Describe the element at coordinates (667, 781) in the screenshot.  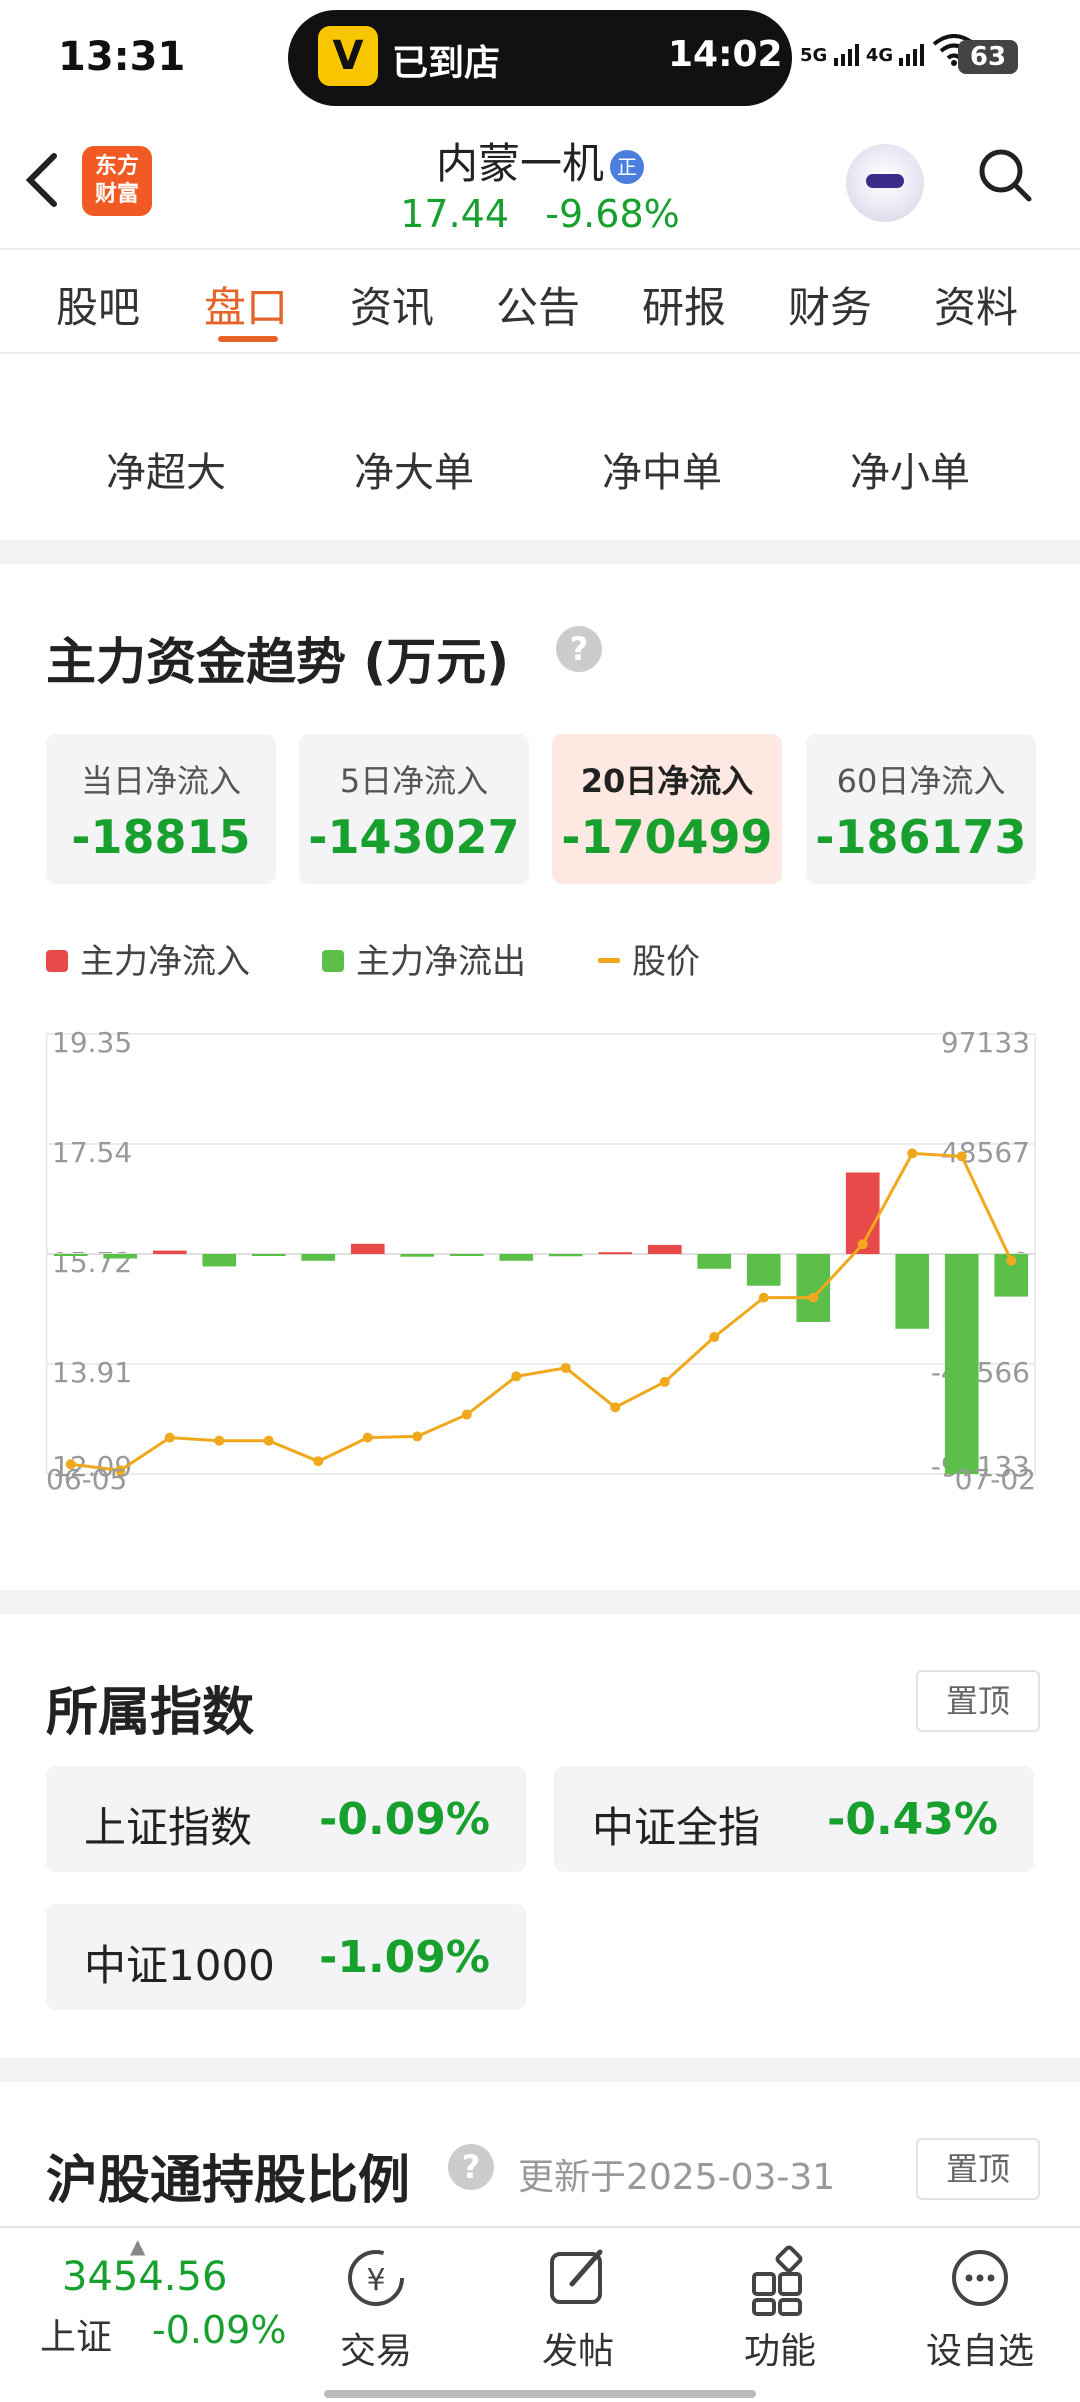
I see `stat-label: 20日净流入` at that location.